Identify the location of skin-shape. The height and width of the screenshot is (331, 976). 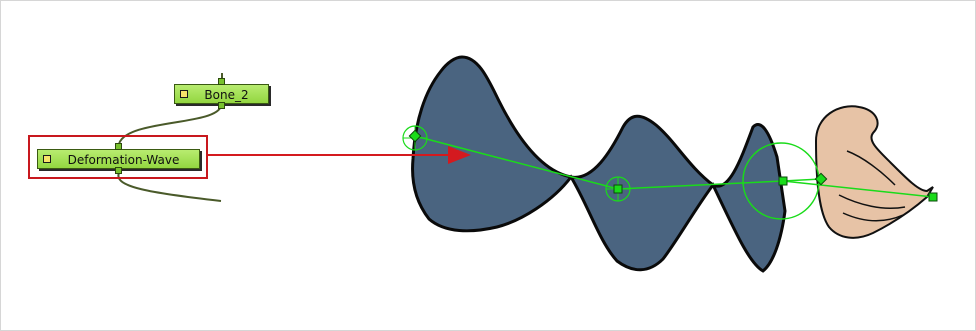
(874, 172).